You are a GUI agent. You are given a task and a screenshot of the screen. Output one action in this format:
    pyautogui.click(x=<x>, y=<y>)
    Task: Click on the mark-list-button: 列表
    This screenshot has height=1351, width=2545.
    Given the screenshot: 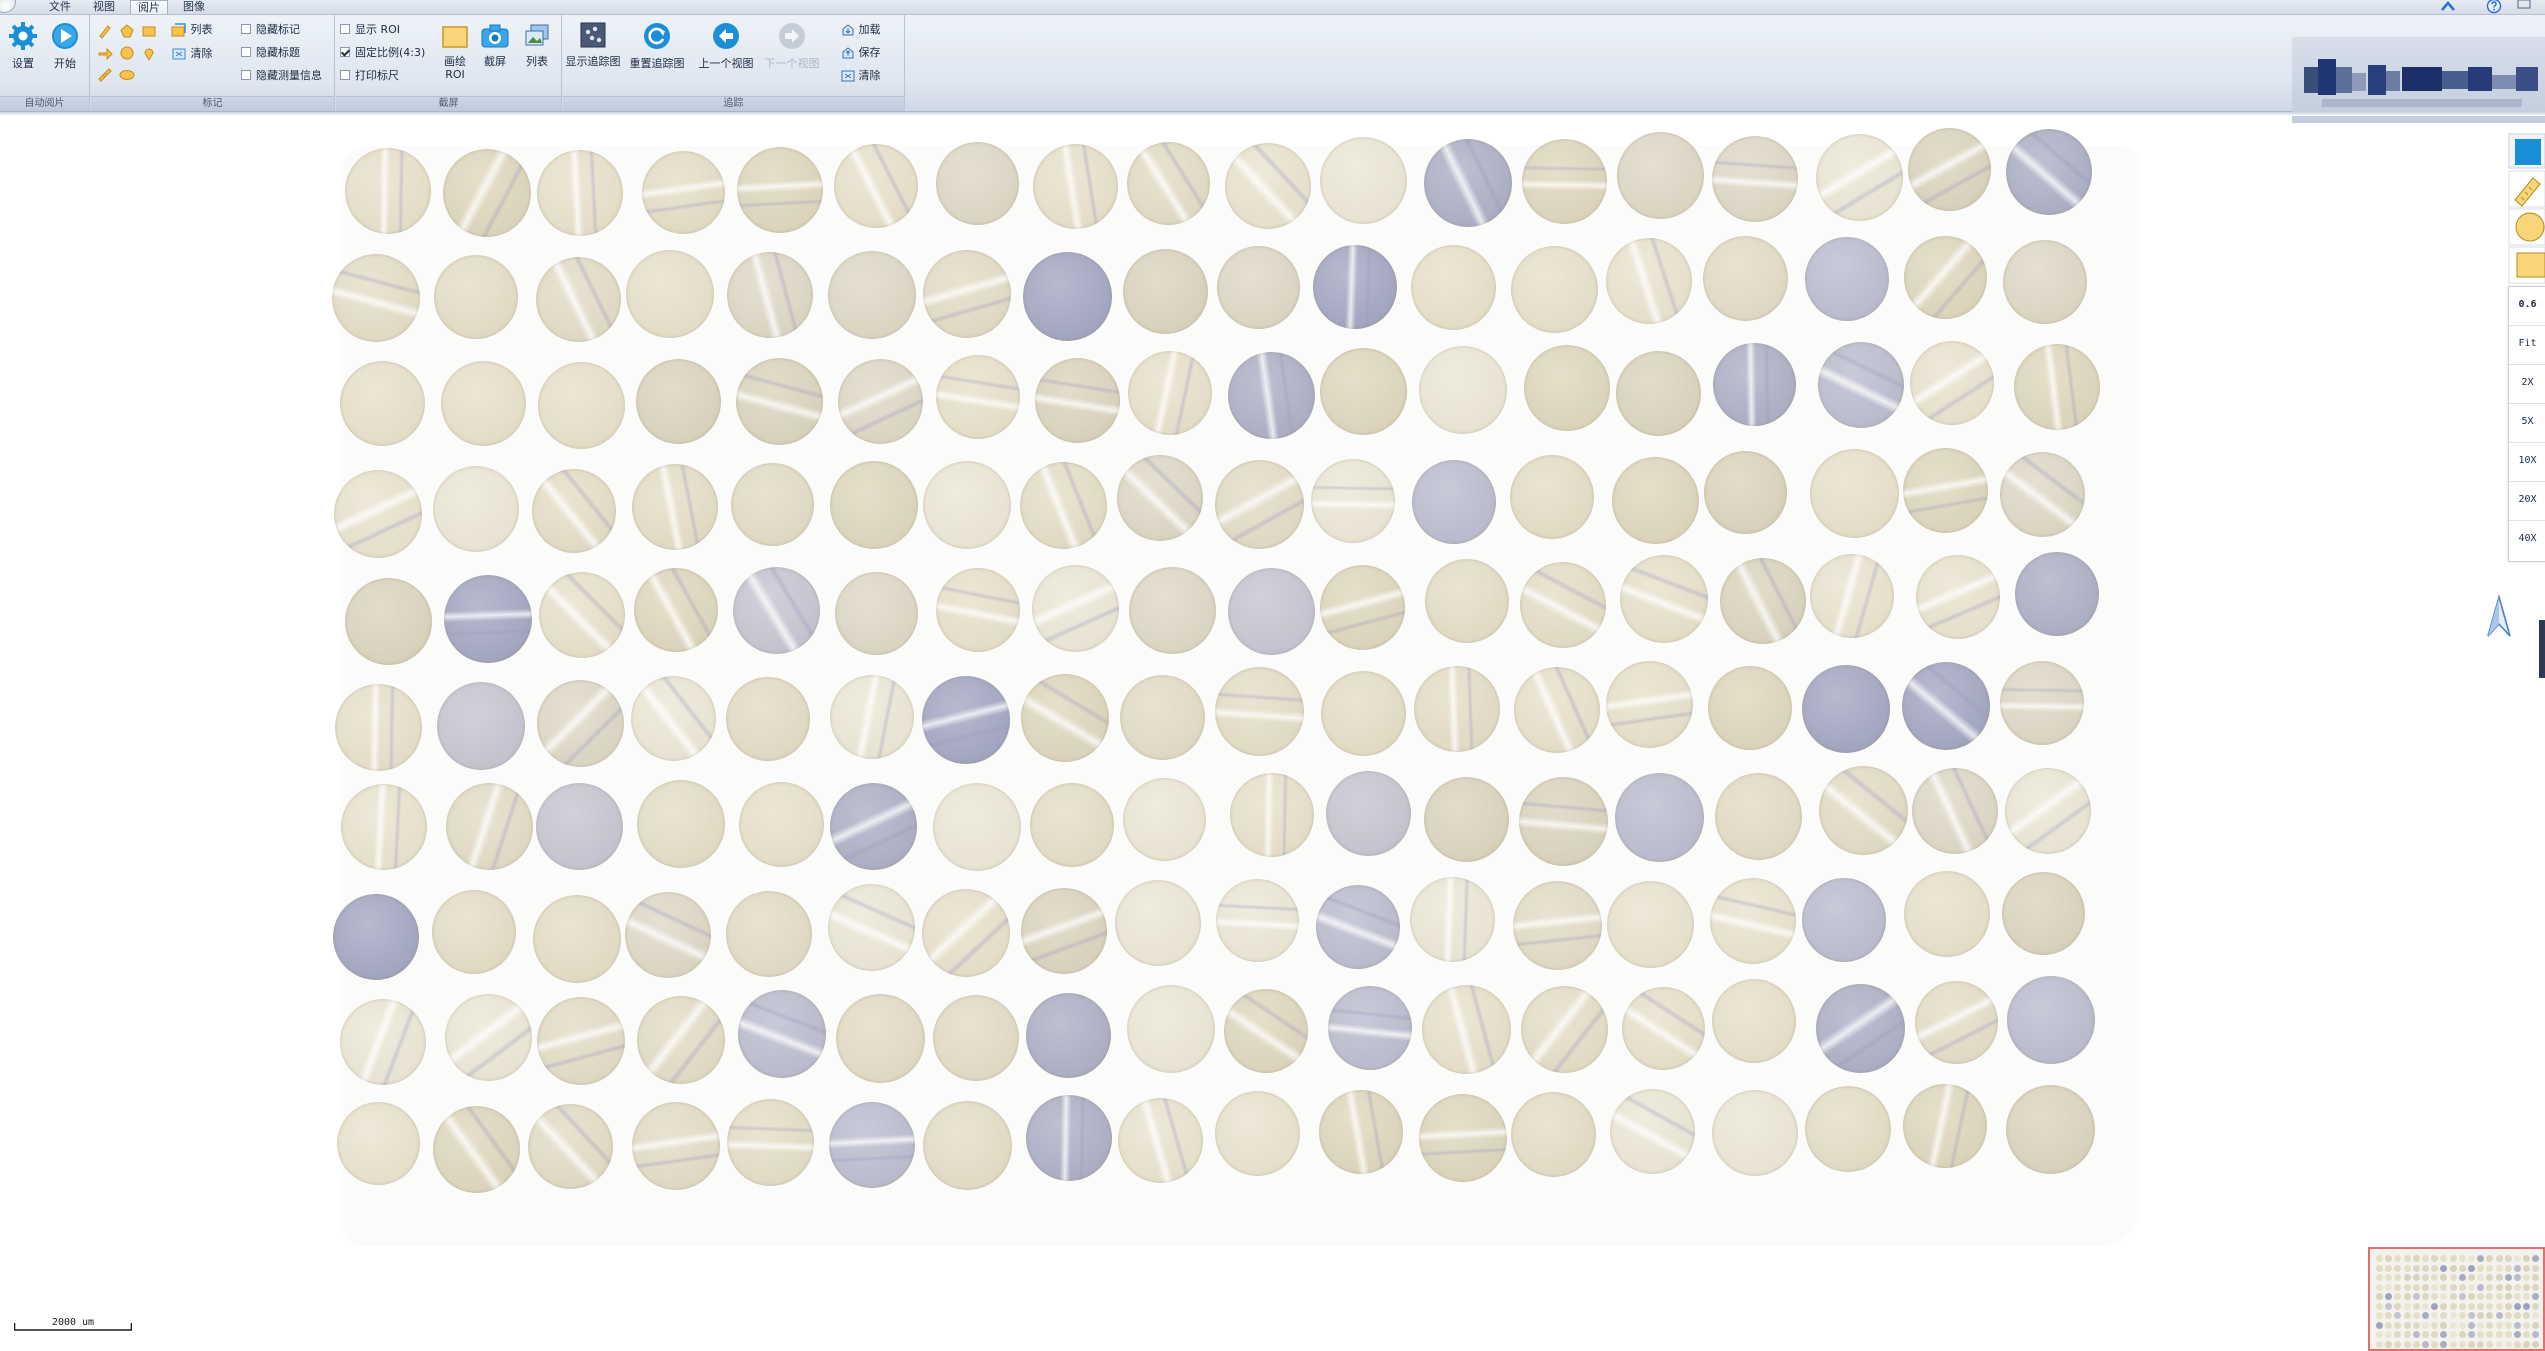 What is the action you would take?
    pyautogui.click(x=192, y=30)
    